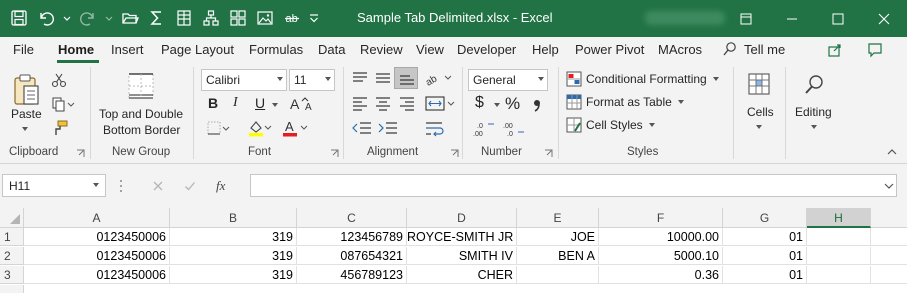 The image size is (907, 293). Describe the element at coordinates (497, 105) in the screenshot. I see `currency-dropdown-icon` at that location.